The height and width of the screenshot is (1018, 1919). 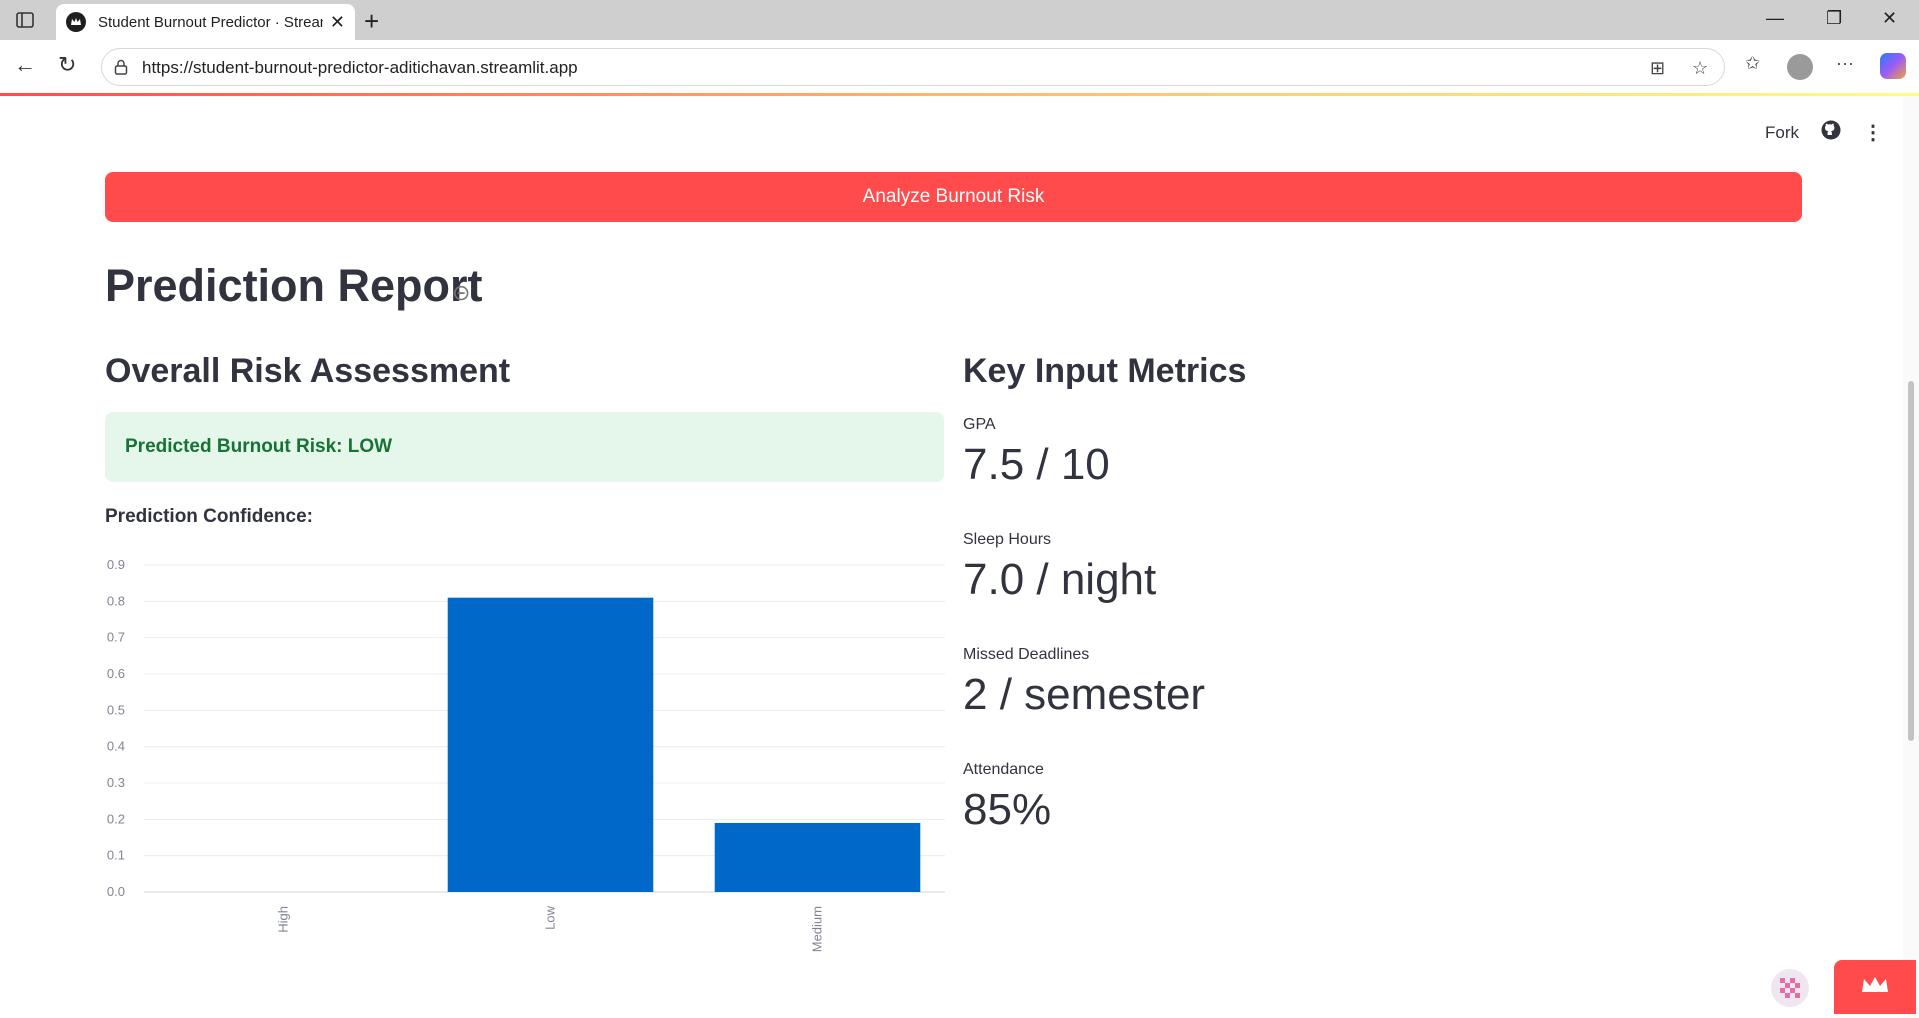 What do you see at coordinates (116, 855) in the screenshot?
I see `y-tick-label: 0.1` at bounding box center [116, 855].